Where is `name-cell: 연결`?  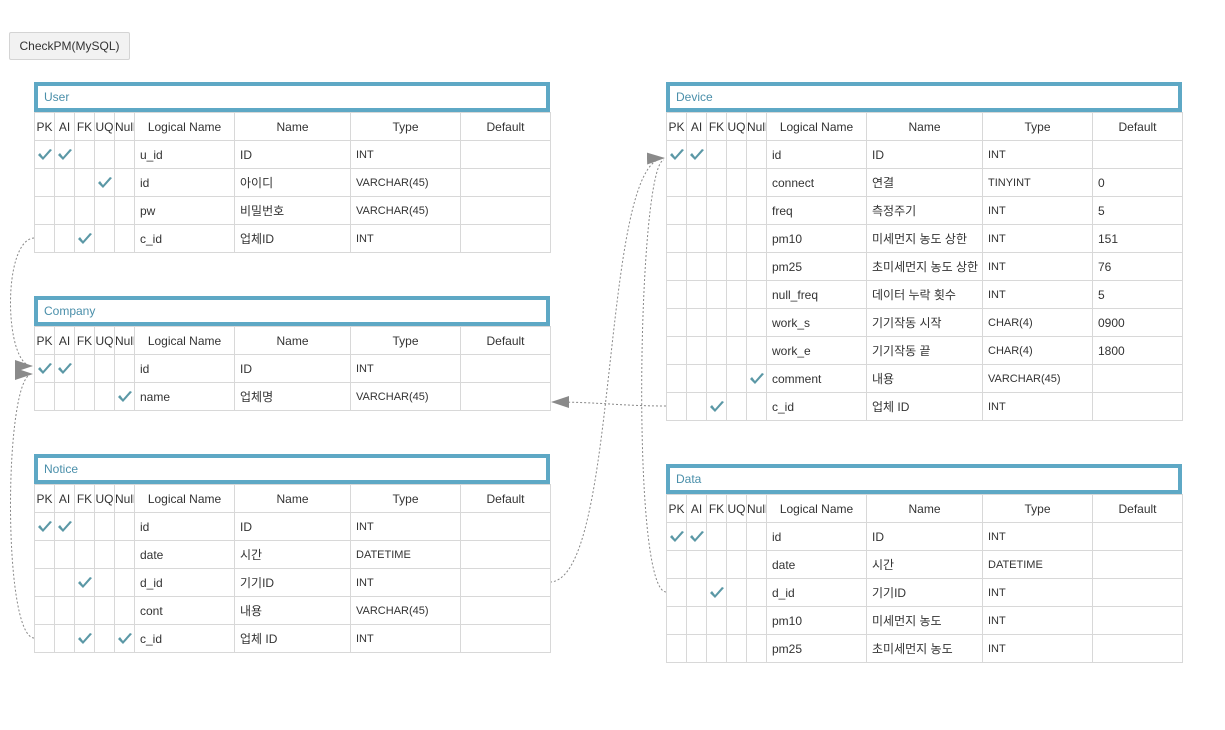 name-cell: 연결 is located at coordinates (924, 182).